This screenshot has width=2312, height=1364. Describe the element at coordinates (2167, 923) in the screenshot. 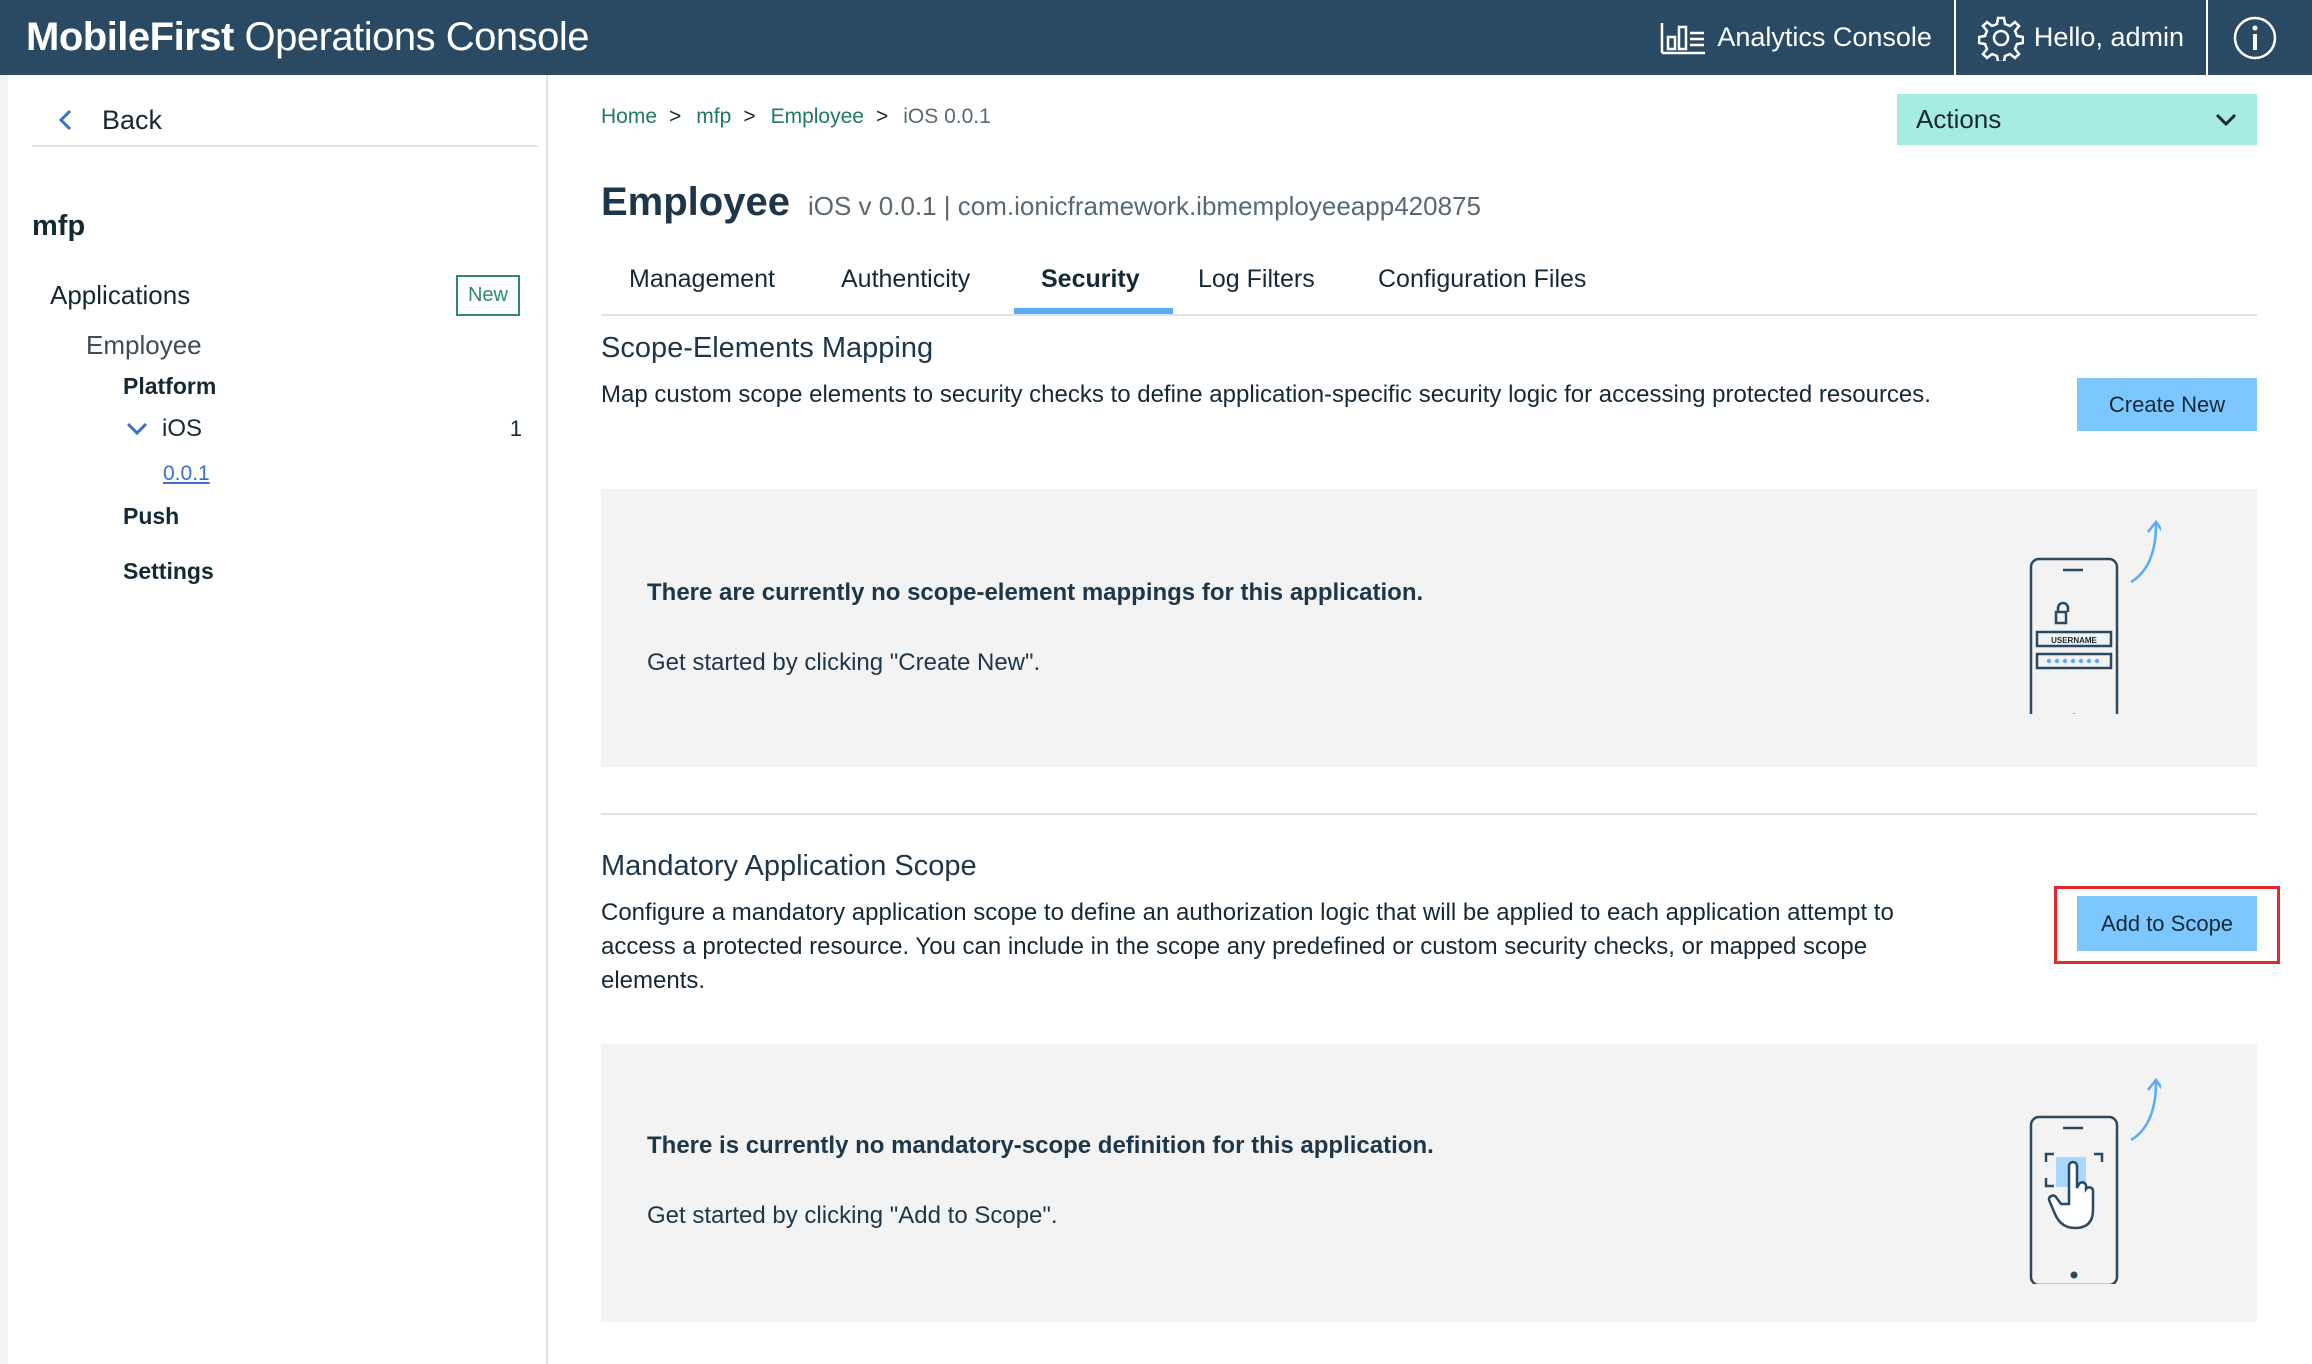

I see `add-to-scope-button: Add to Scope` at that location.